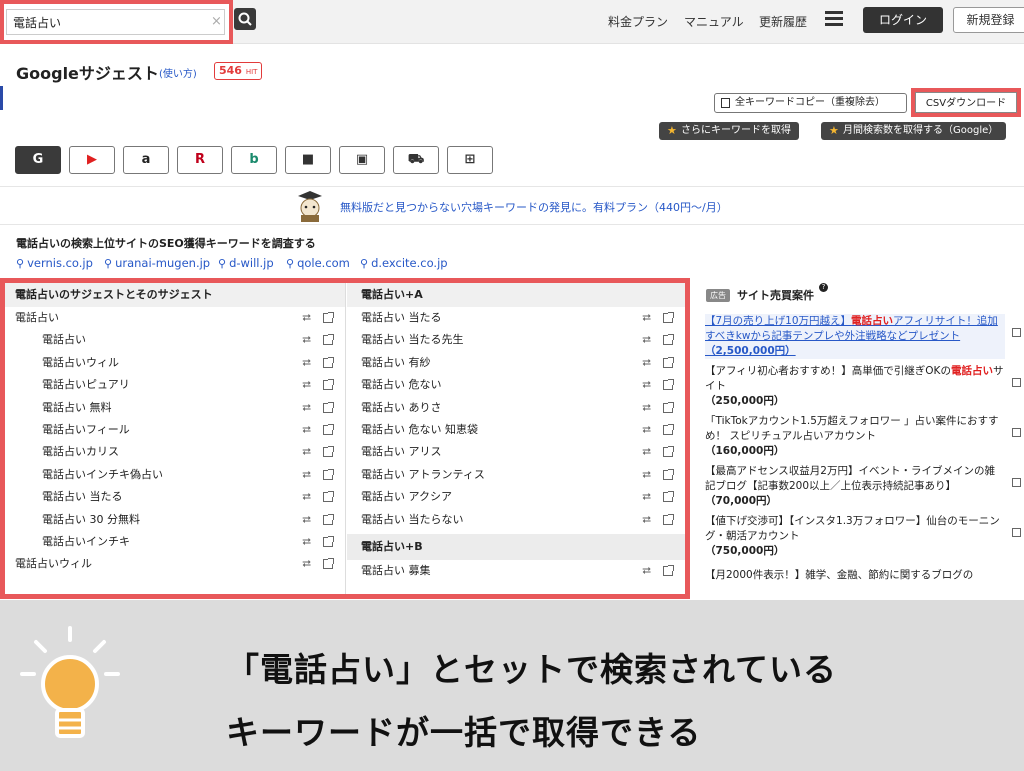  What do you see at coordinates (638, 21) in the screenshot?
I see `nav-pricing: 料金プラン` at bounding box center [638, 21].